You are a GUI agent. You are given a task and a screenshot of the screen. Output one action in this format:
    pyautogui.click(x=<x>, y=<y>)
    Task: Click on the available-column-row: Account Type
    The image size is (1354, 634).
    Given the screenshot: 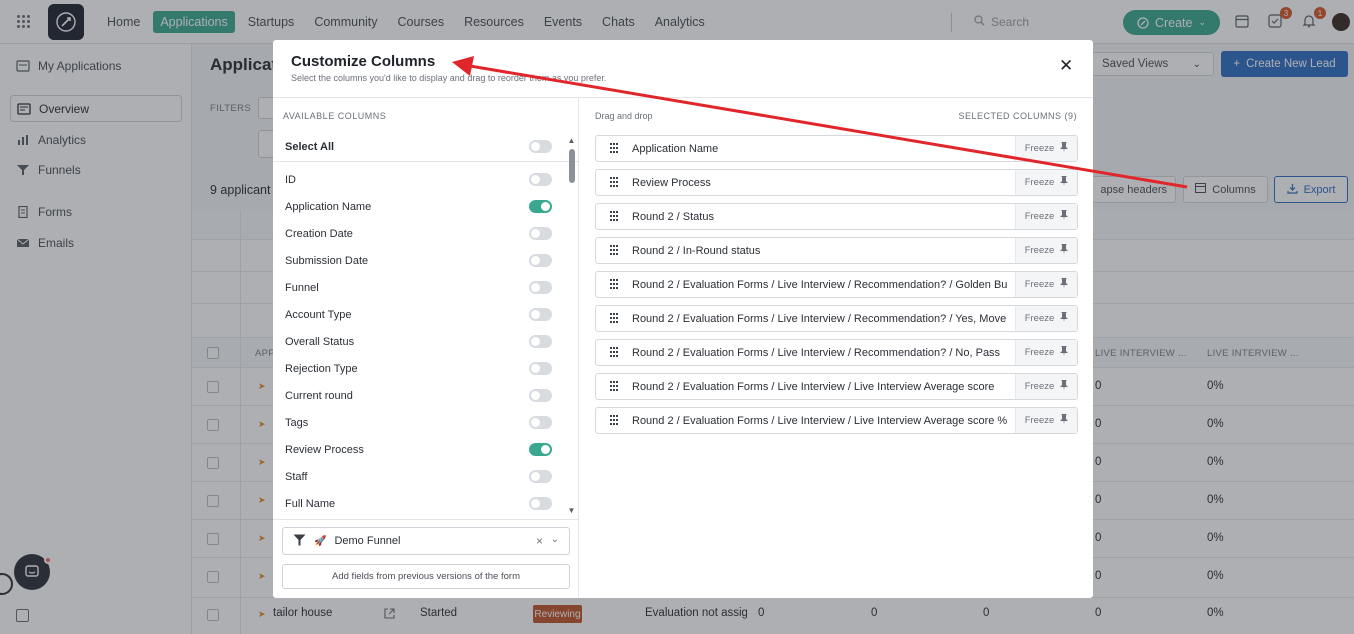 What is the action you would take?
    pyautogui.click(x=418, y=314)
    